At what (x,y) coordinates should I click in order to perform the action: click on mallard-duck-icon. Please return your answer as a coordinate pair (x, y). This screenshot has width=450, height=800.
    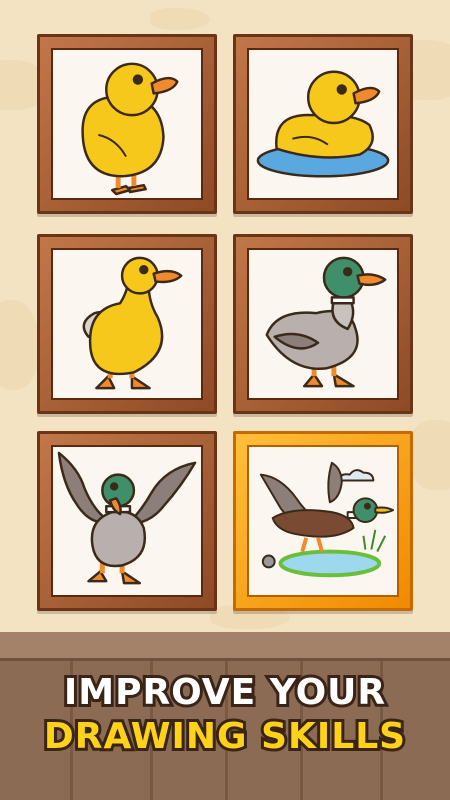
    Looking at the image, I should click on (326, 322).